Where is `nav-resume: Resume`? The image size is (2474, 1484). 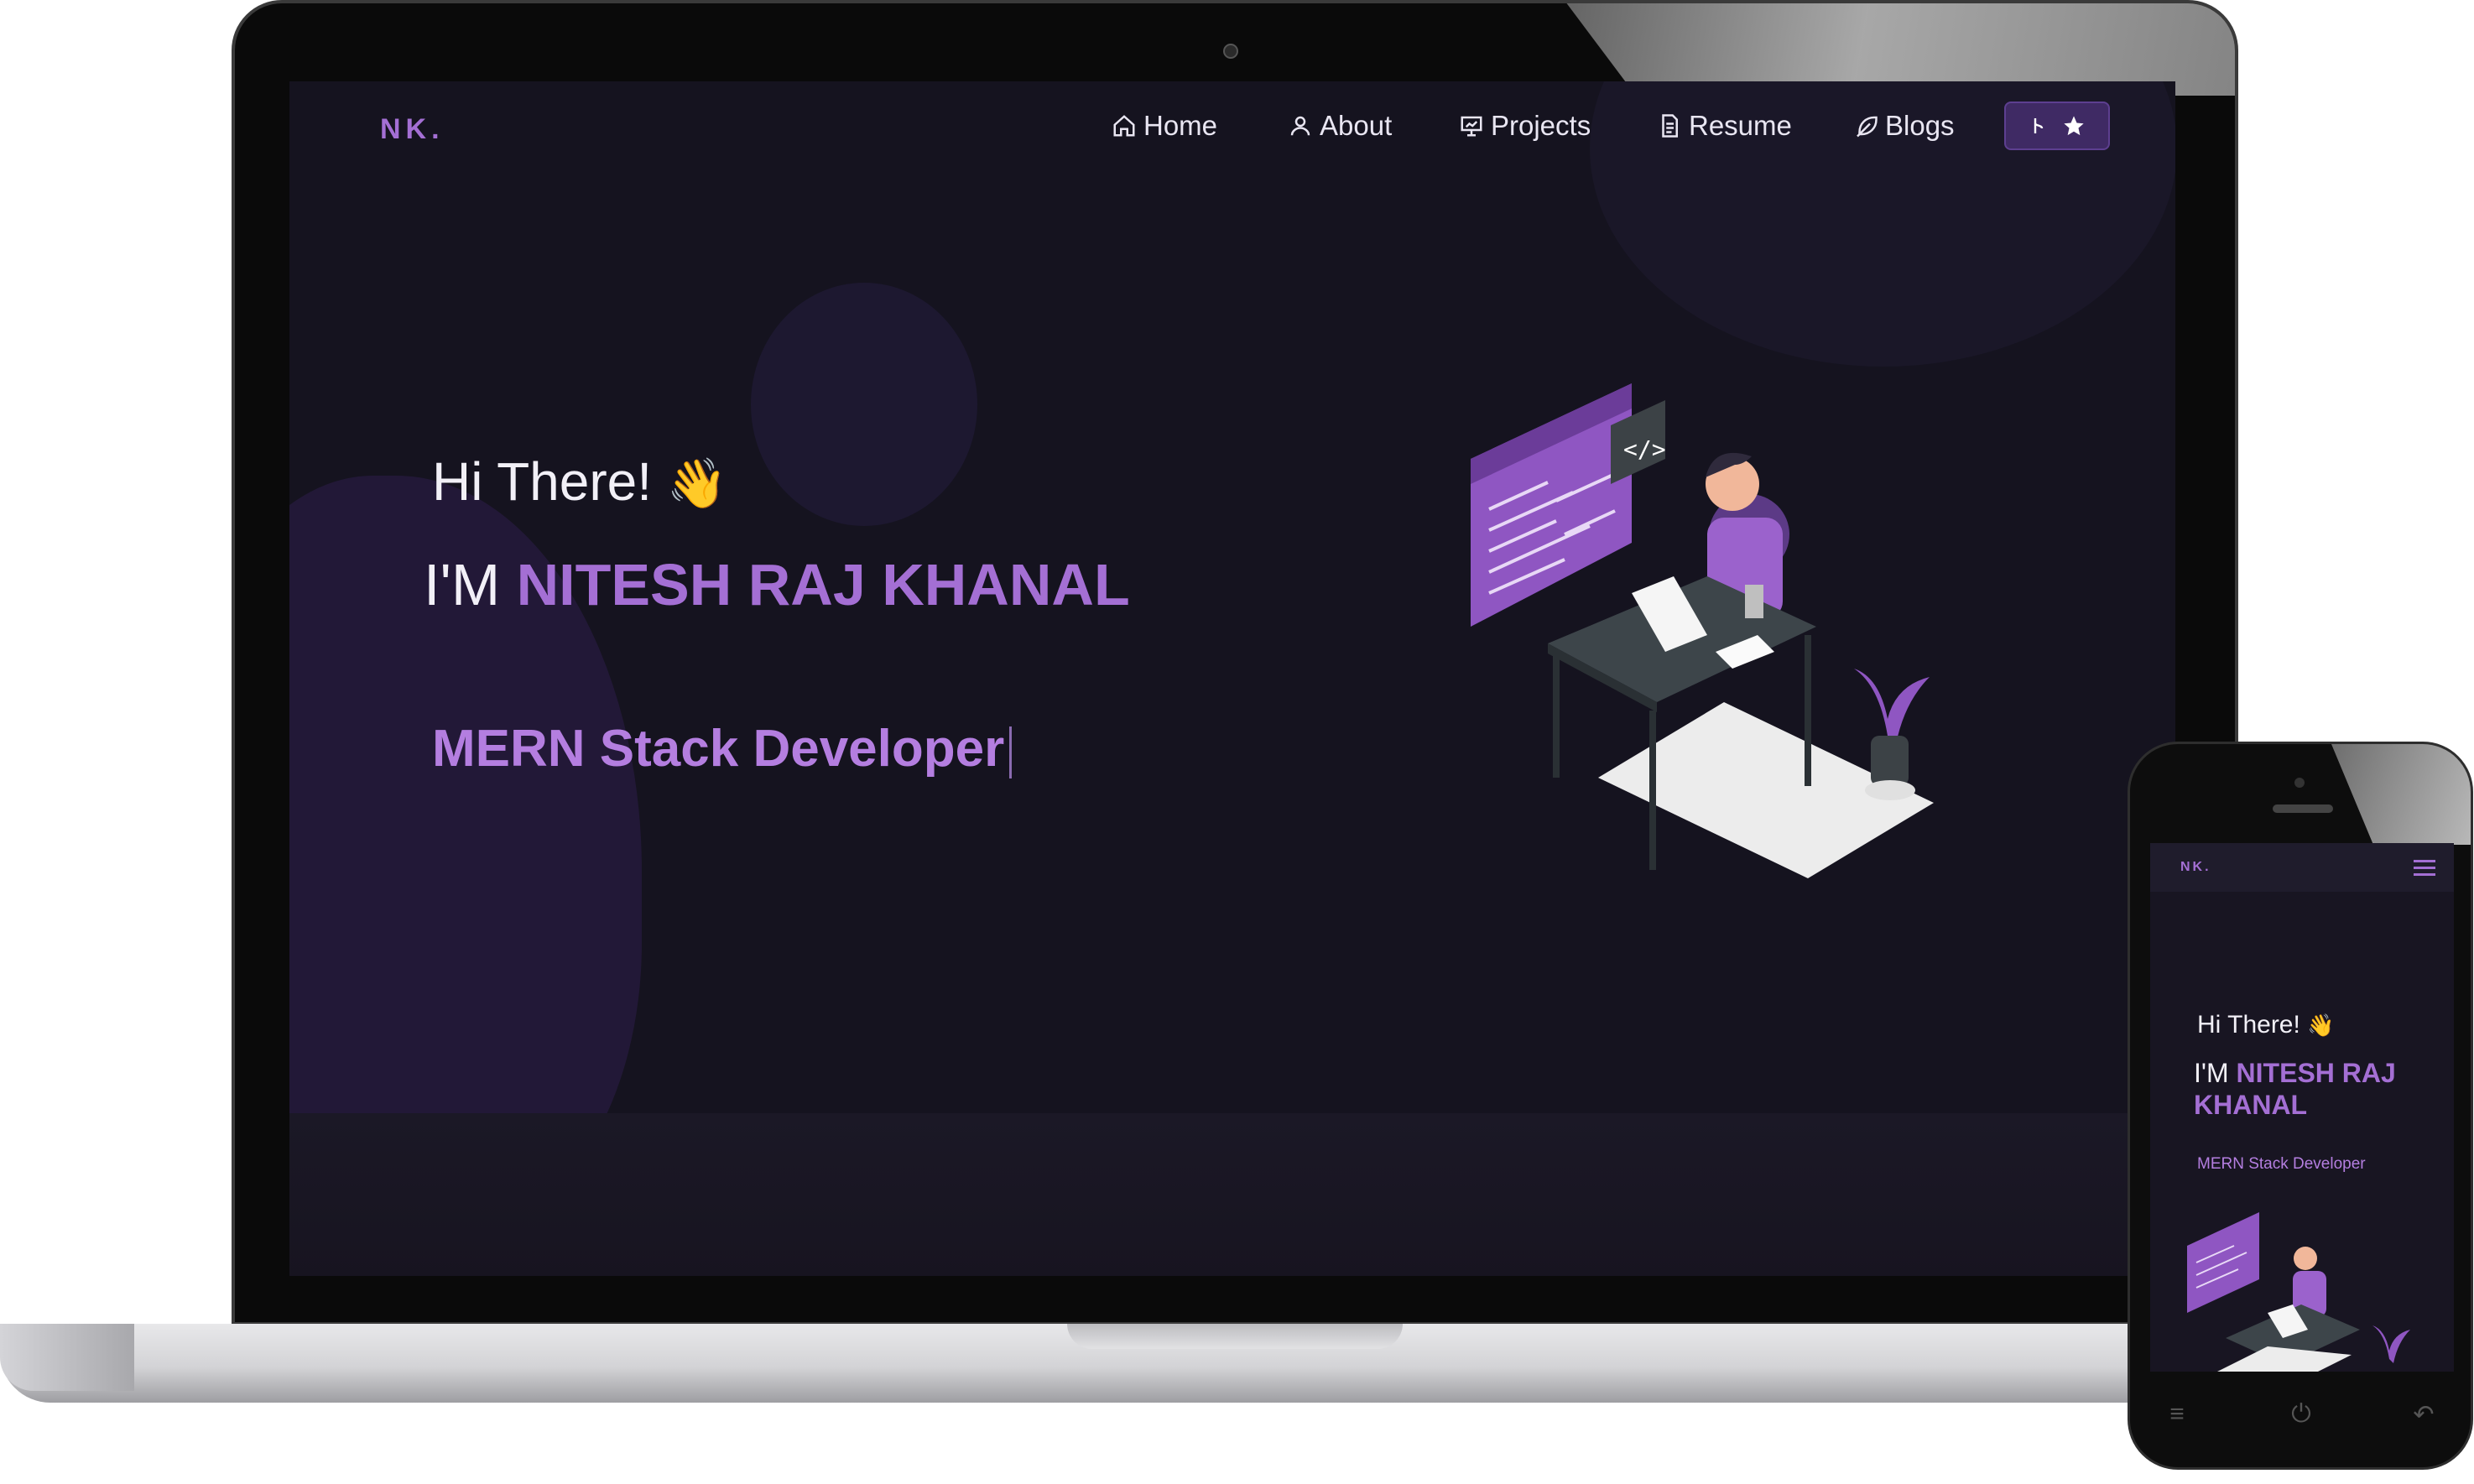
nav-resume: Resume is located at coordinates (1725, 126).